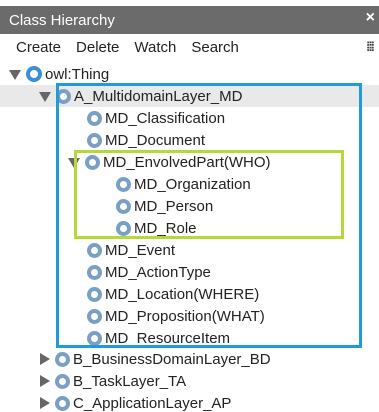  Describe the element at coordinates (370, 46) in the screenshot. I see `settings-sliders-icon: ⁞⁞⁞` at that location.